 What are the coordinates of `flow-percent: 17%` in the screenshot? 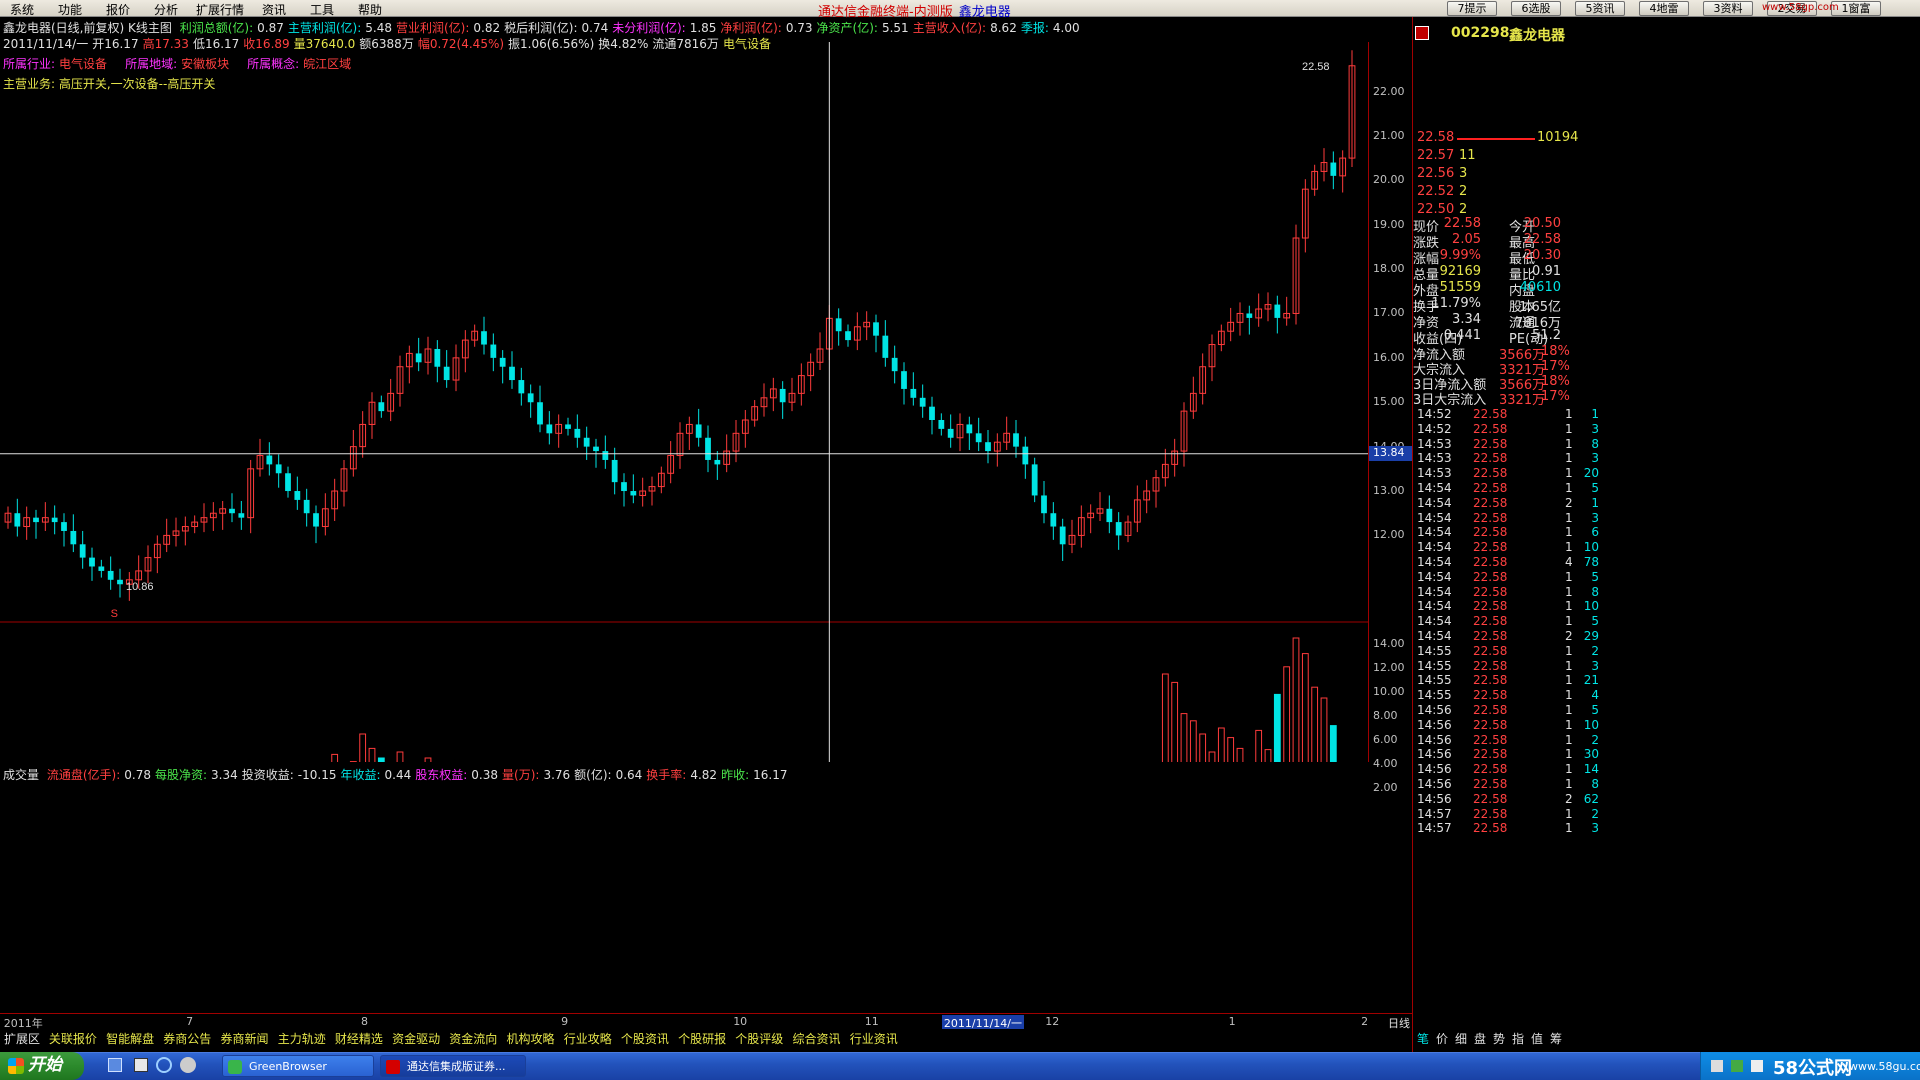 It's located at (1555, 366).